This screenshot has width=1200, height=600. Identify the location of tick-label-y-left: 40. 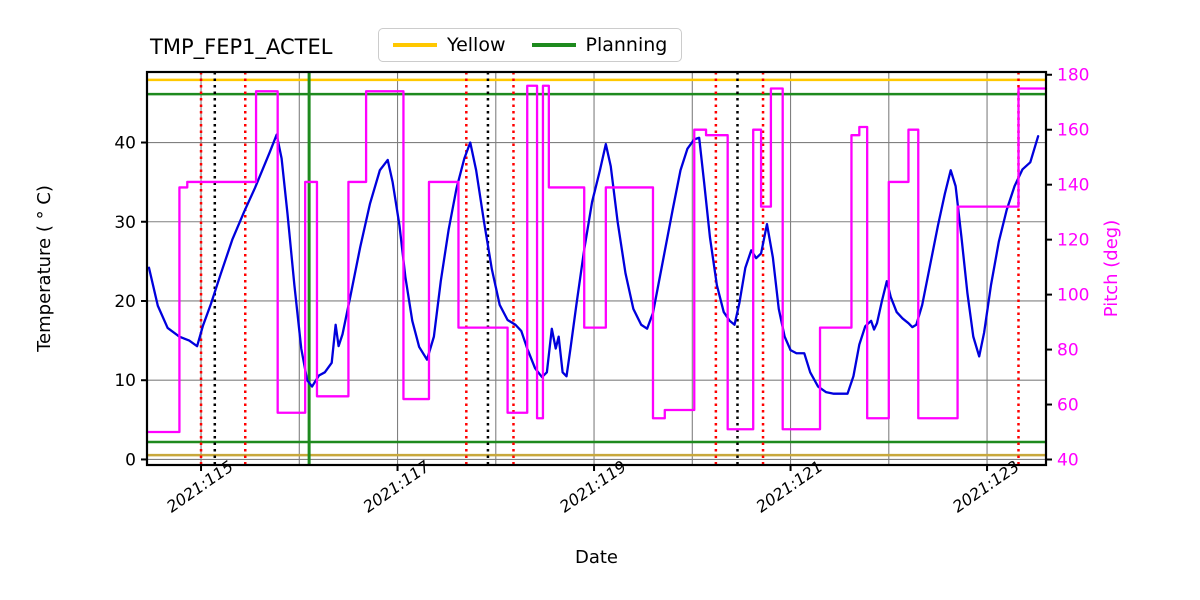
(125, 144).